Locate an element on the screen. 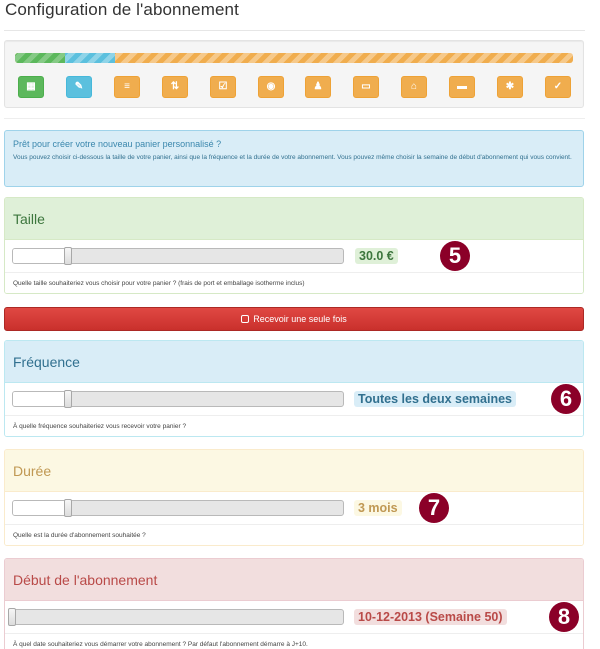 The width and height of the screenshot is (600, 649). duree-body: 3 mois 7 is located at coordinates (294, 508).